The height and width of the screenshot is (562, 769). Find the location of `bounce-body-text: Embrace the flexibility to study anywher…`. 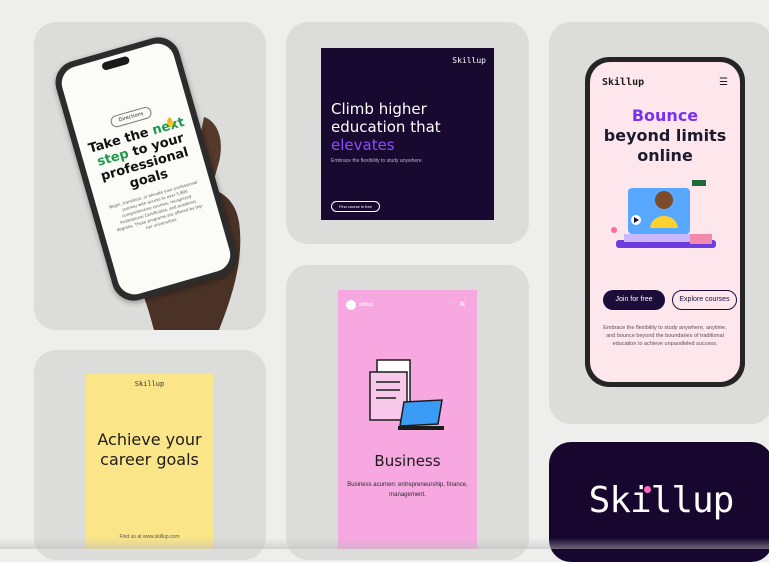

bounce-body-text: Embrace the flexibility to study anywher… is located at coordinates (665, 336).